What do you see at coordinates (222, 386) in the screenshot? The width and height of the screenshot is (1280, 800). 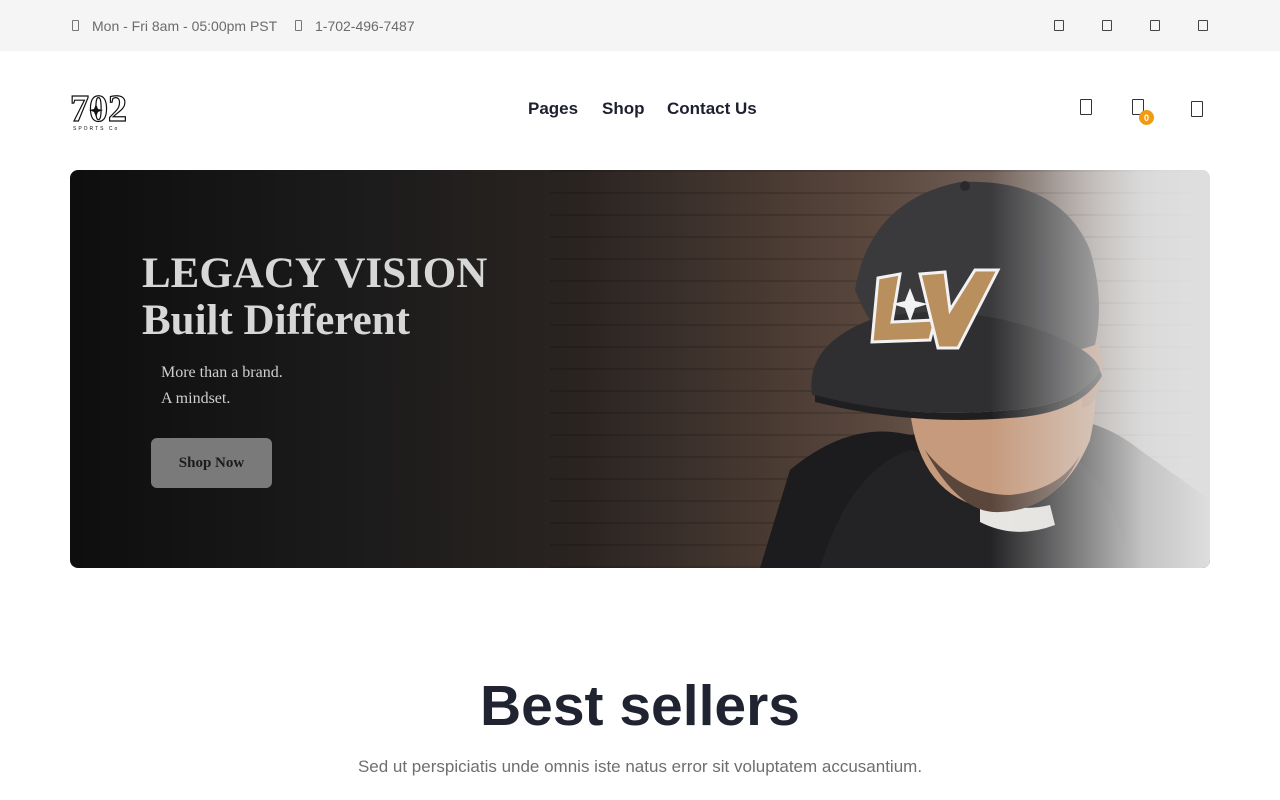 I see `hero-subtitle: More than a brand. A mindset.` at bounding box center [222, 386].